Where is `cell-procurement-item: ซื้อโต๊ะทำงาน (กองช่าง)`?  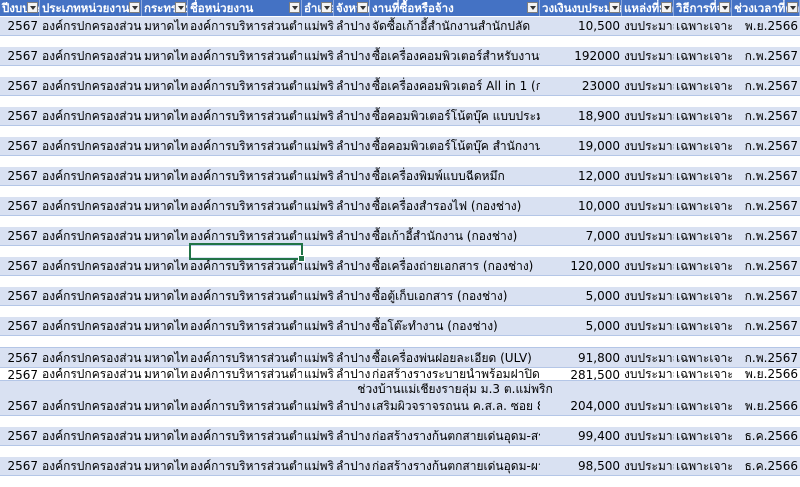 cell-procurement-item: ซื้อโต๊ะทำงาน (กองช่าง) is located at coordinates (455, 326).